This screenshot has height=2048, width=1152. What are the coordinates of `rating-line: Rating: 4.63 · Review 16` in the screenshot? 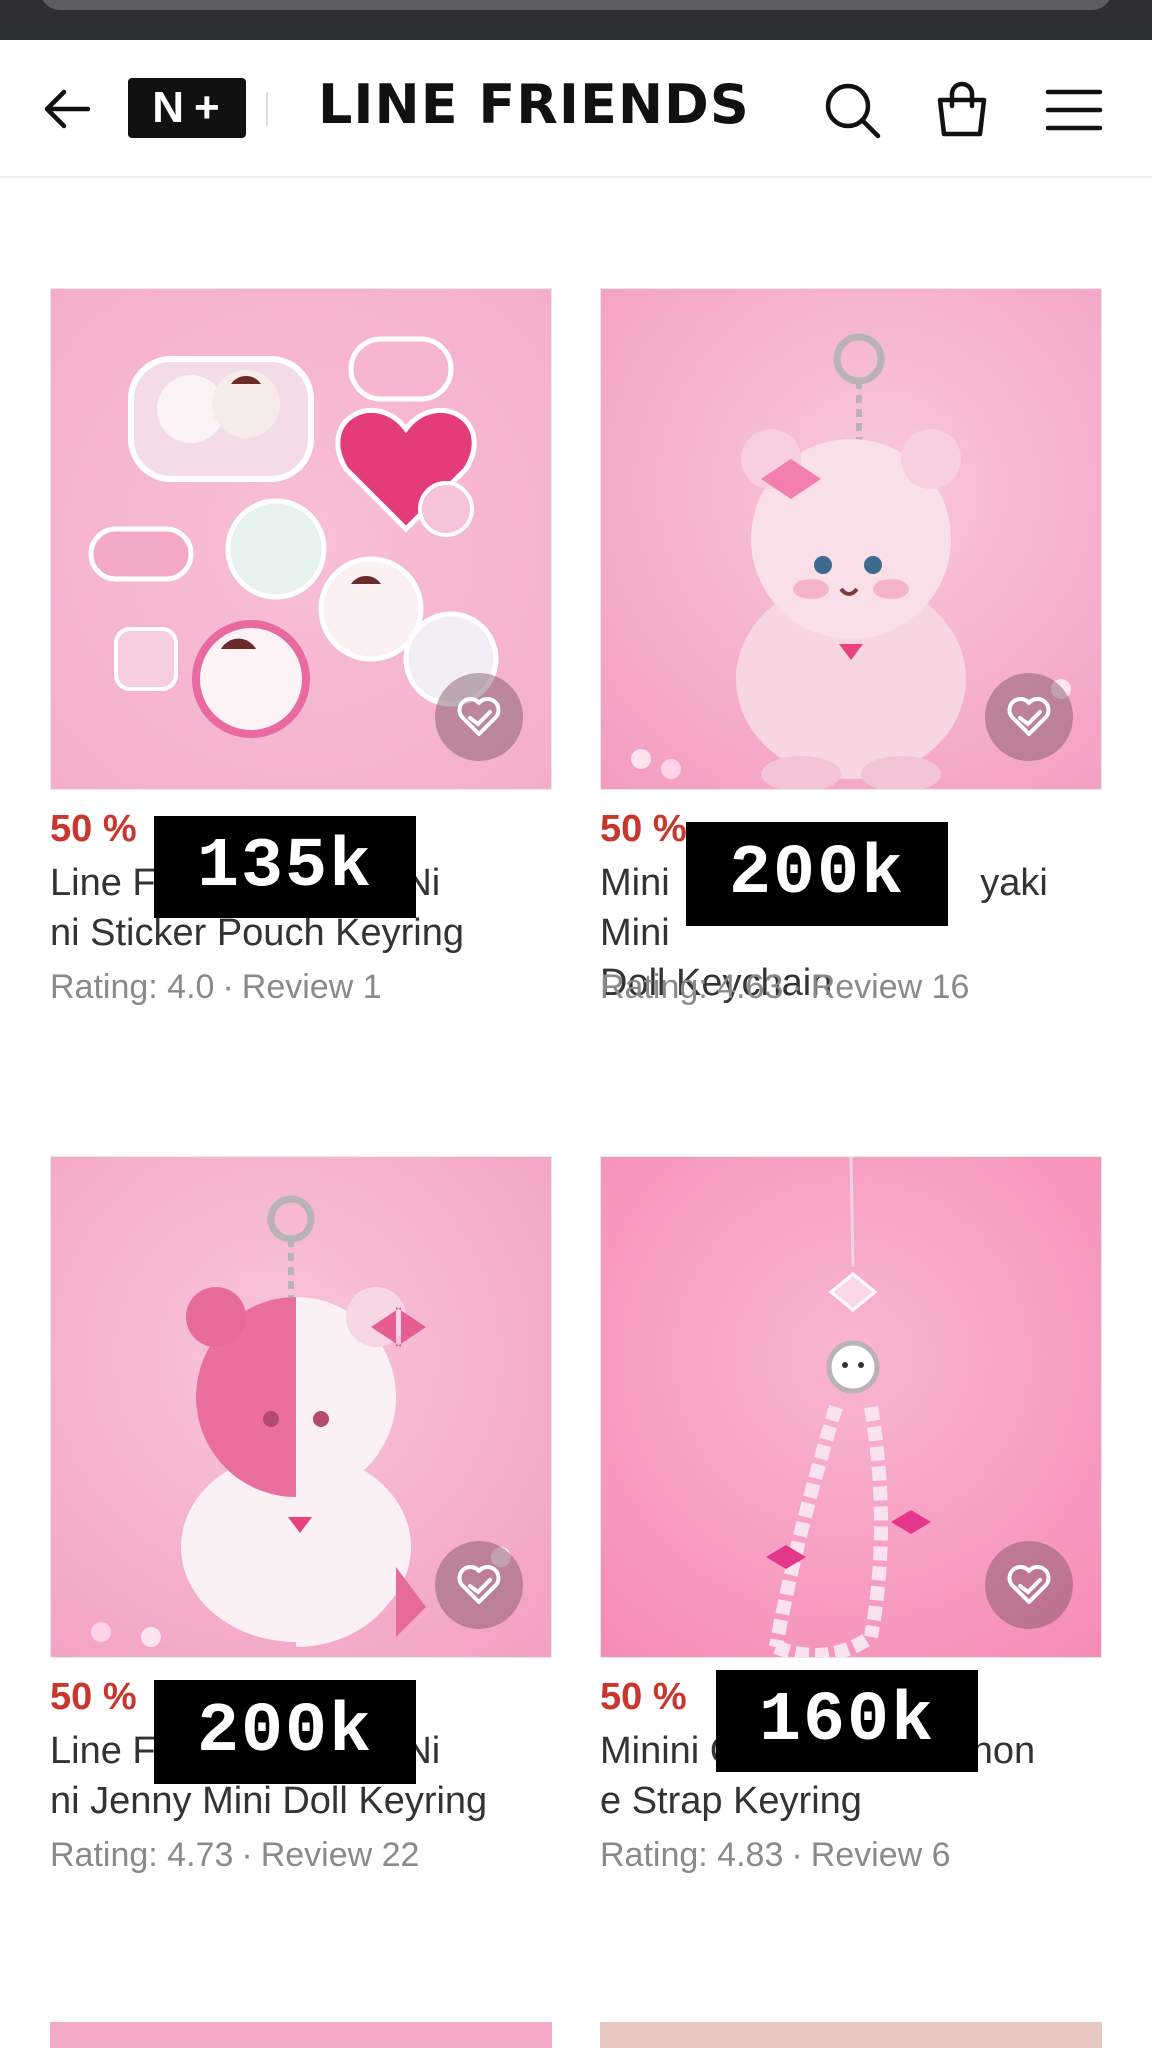 It's located at (785, 987).